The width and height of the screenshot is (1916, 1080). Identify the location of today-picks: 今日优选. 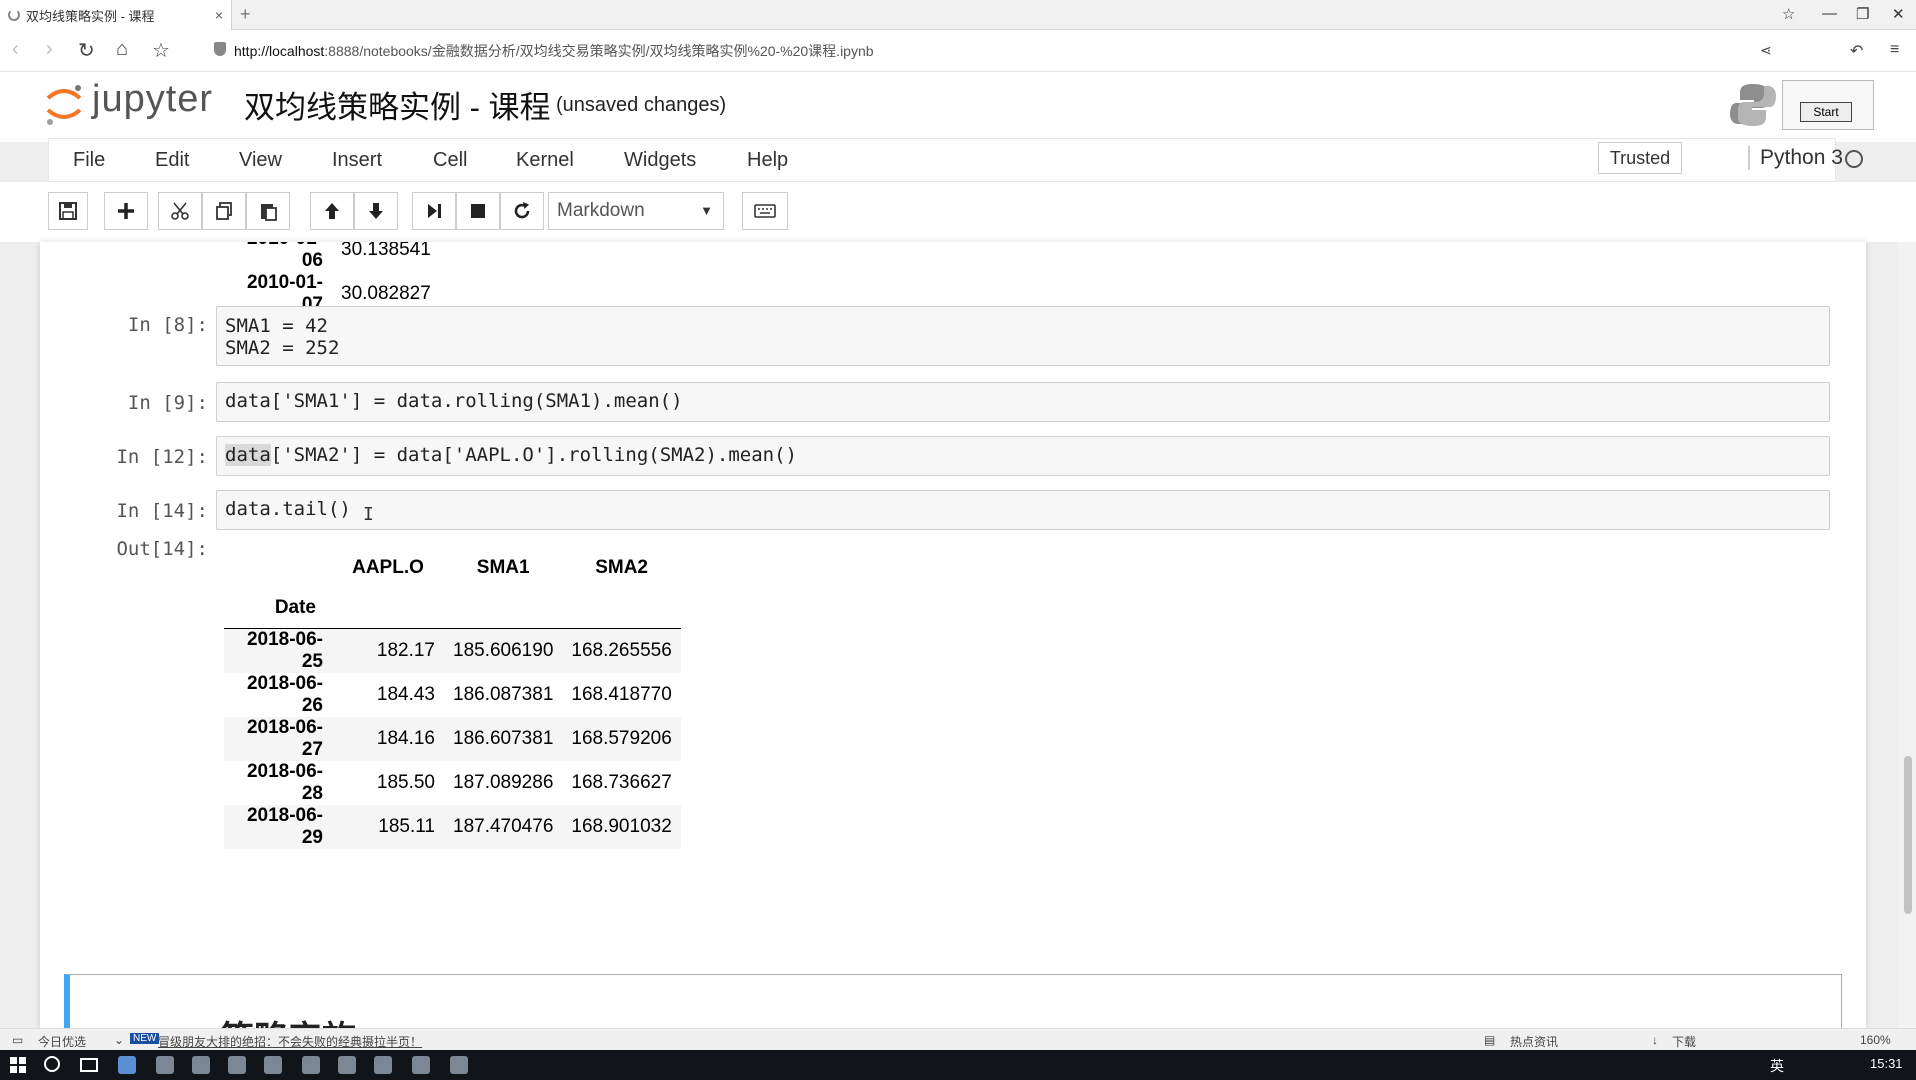
(62, 1041).